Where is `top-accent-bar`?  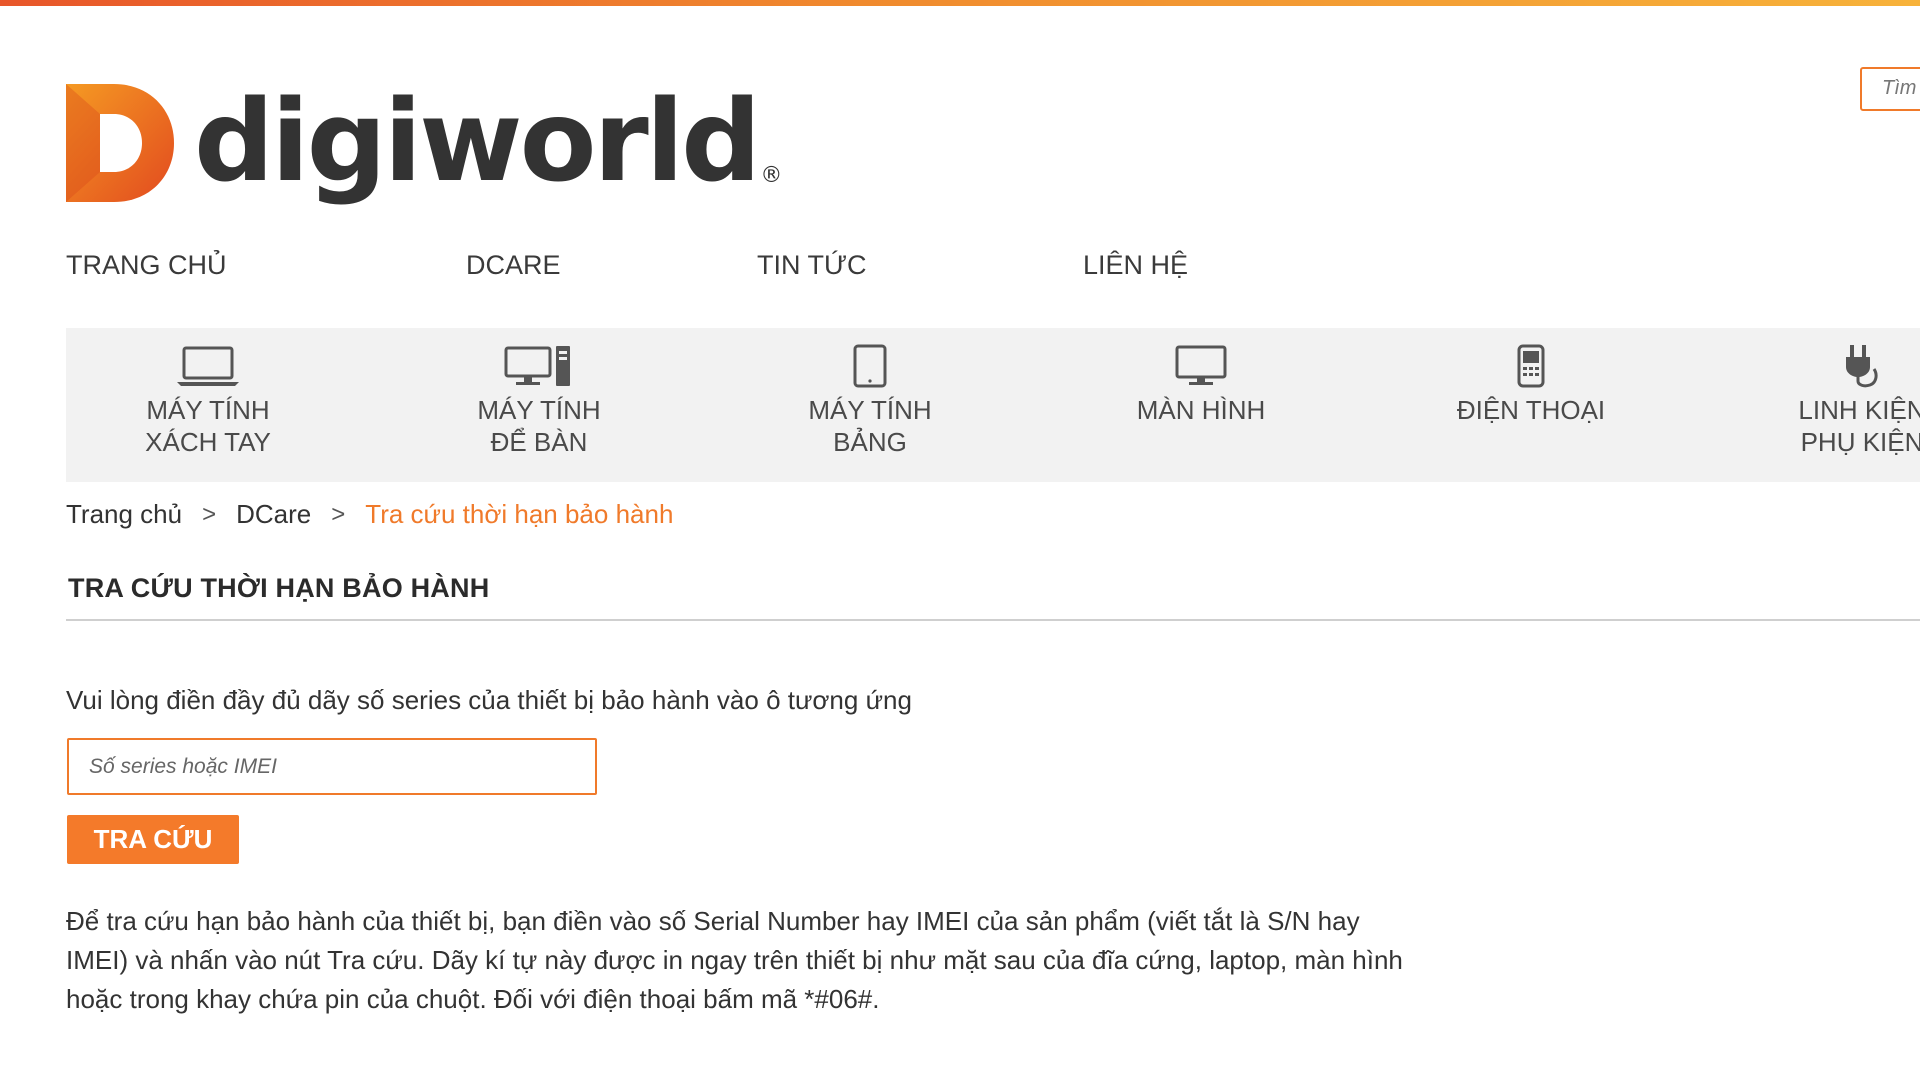
top-accent-bar is located at coordinates (960, 3).